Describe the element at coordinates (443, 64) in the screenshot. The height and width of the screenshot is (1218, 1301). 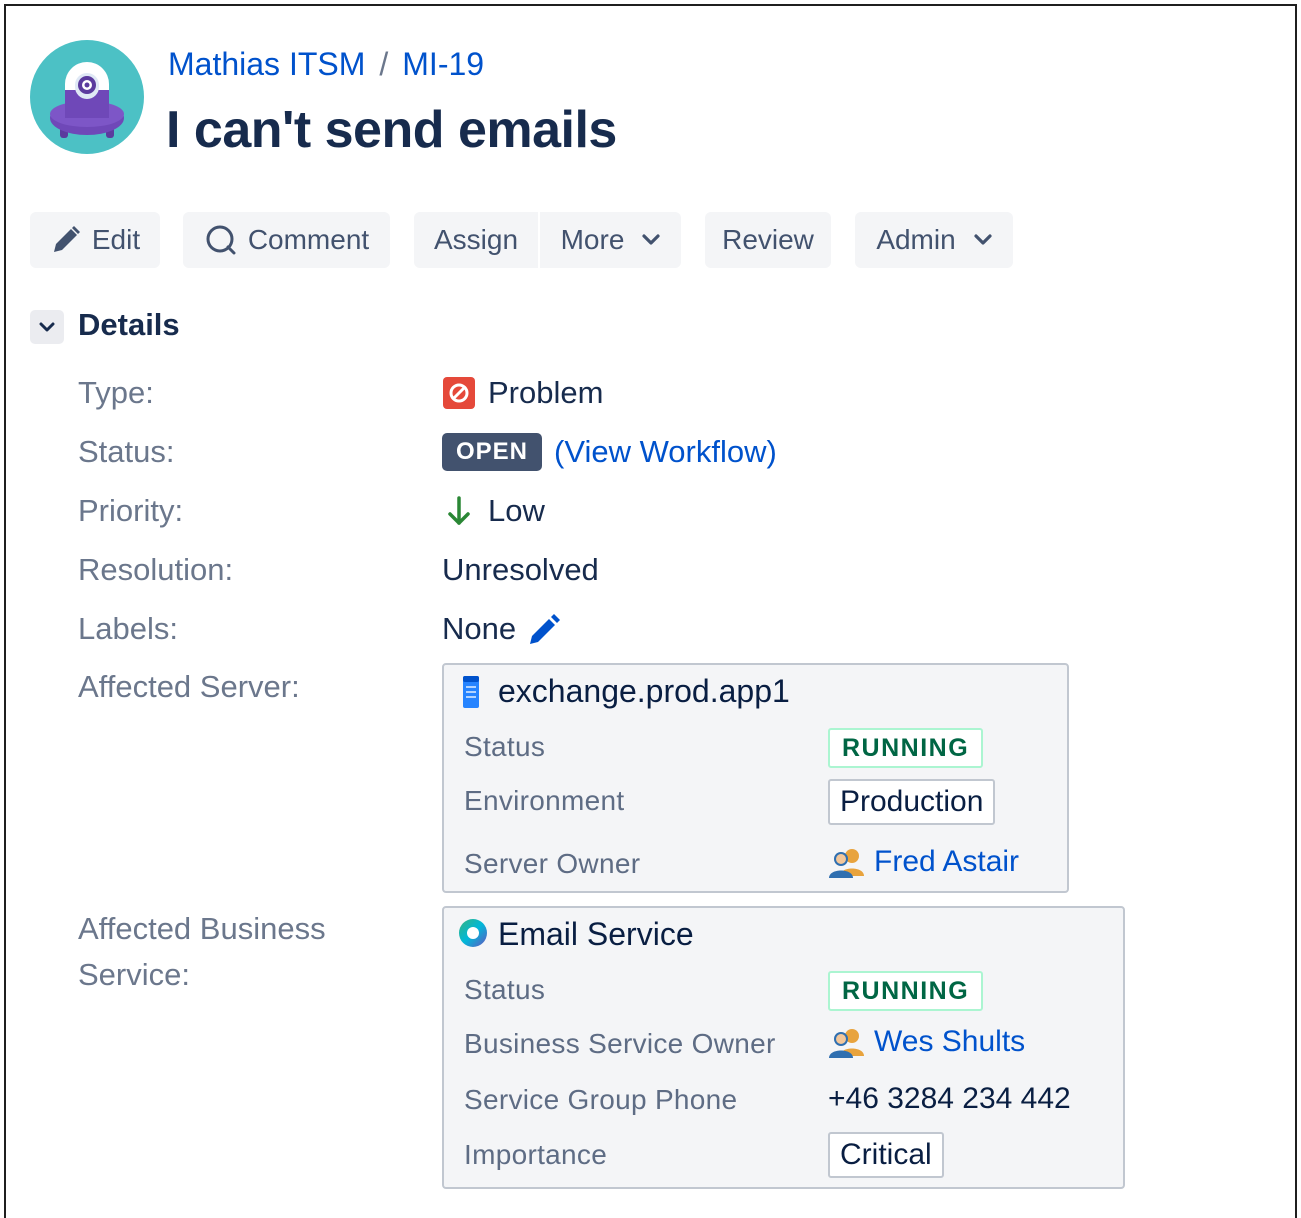
I see `breadcrumb-issue-link: MI-19` at that location.